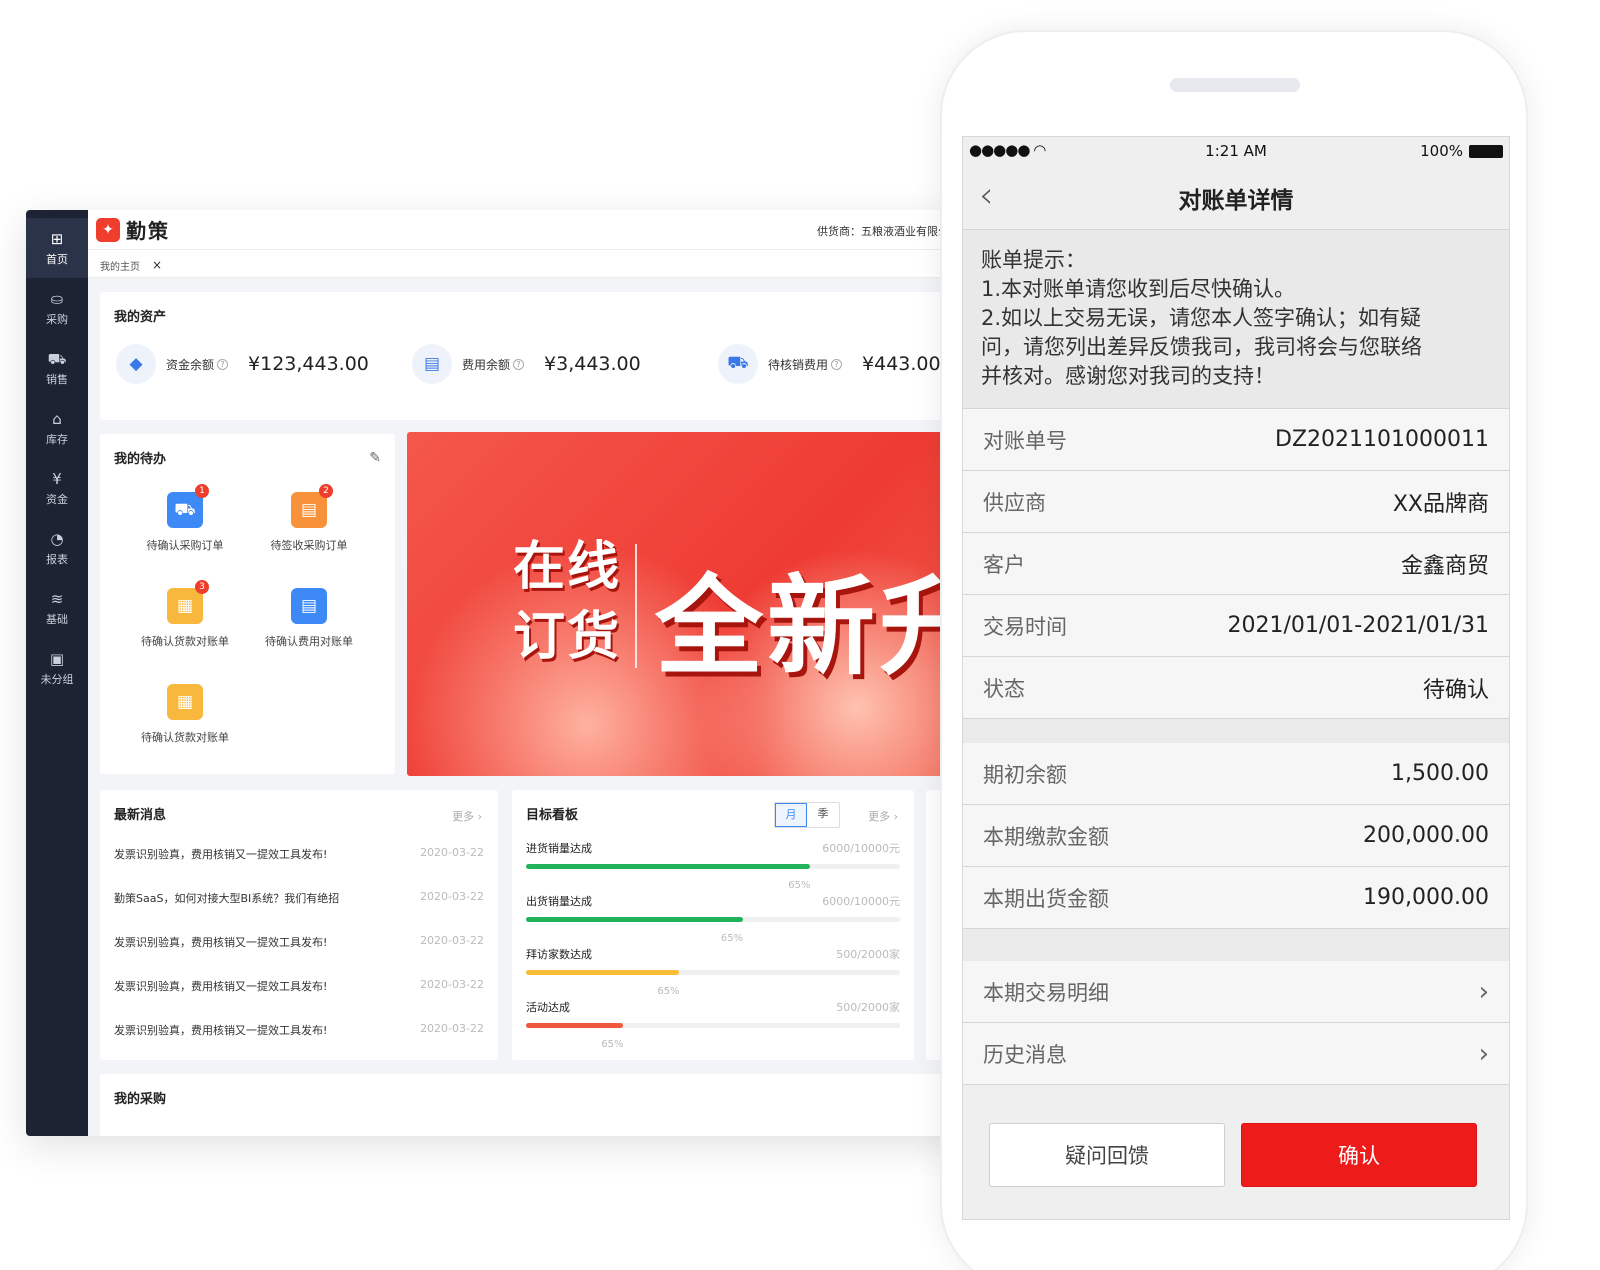 The image size is (1600, 1270). Describe the element at coordinates (1236, 440) in the screenshot. I see `detail-row: 对账单号 DZ2021101000011` at that location.